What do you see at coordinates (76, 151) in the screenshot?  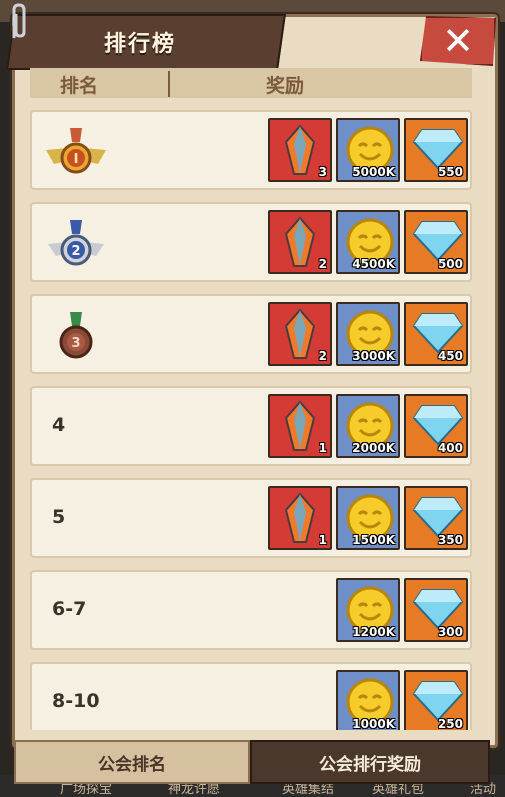 I see `gold-medal-icon: I` at bounding box center [76, 151].